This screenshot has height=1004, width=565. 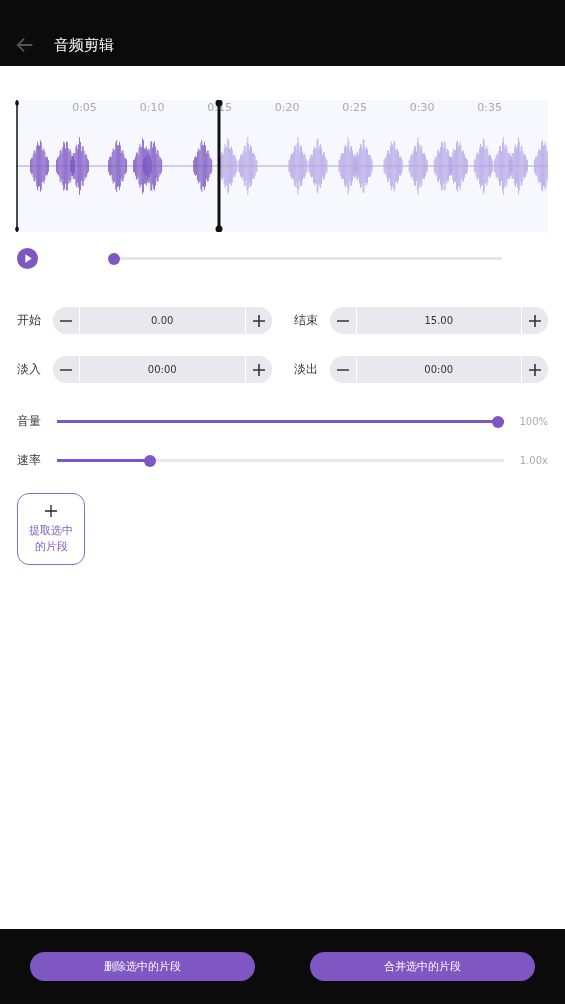 I want to click on field-label: 开始, so click(x=29, y=320).